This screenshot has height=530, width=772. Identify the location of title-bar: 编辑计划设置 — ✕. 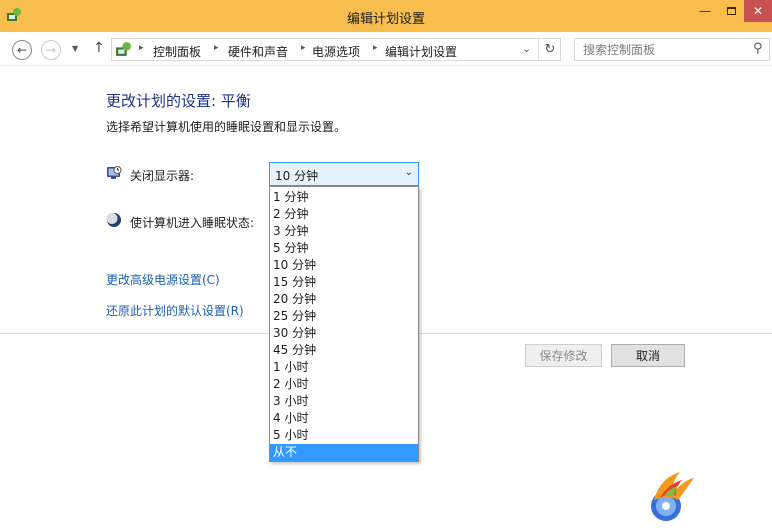
(386, 16).